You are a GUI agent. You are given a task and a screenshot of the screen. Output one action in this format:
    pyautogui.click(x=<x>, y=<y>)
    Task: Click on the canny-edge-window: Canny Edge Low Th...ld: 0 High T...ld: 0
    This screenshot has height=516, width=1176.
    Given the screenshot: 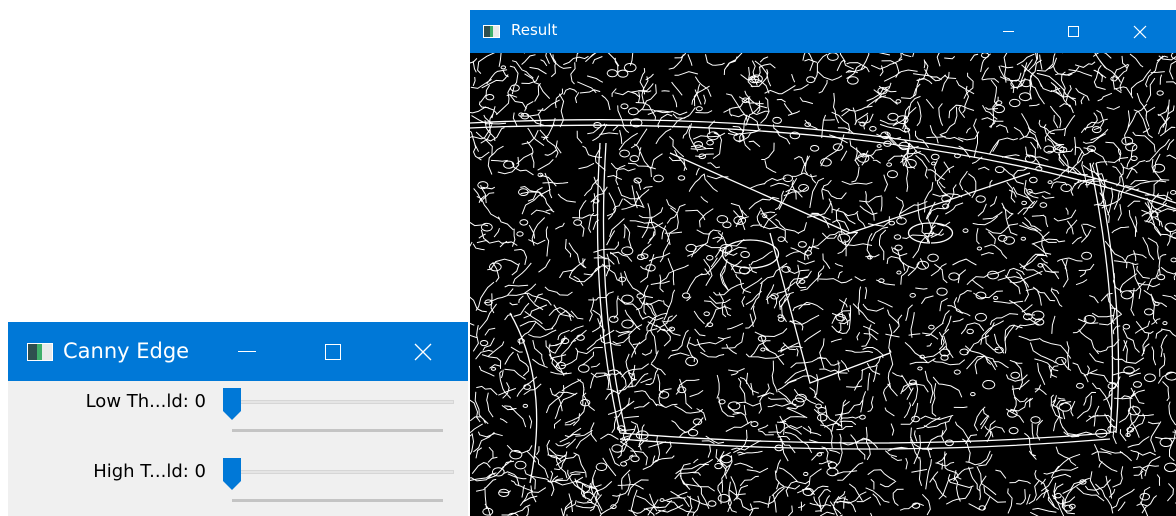 What is the action you would take?
    pyautogui.click(x=238, y=419)
    